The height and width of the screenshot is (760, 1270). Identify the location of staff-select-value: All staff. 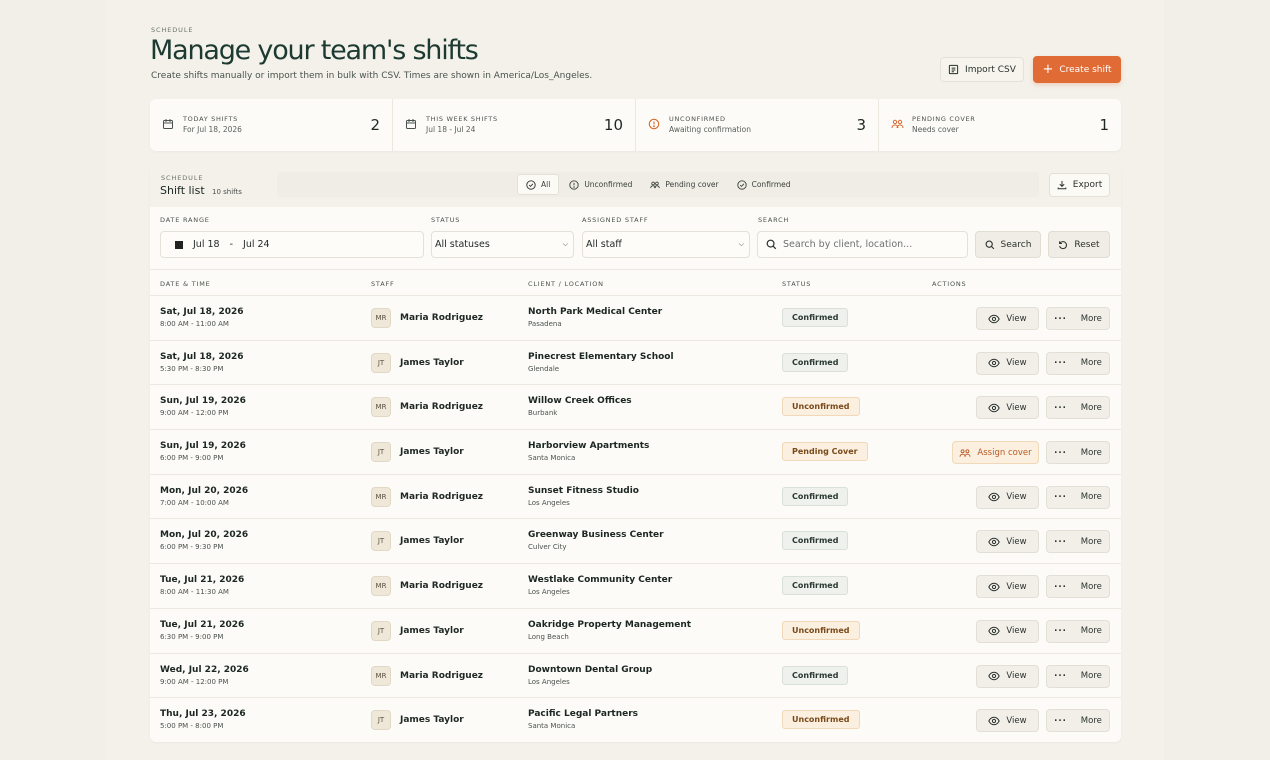
(604, 244).